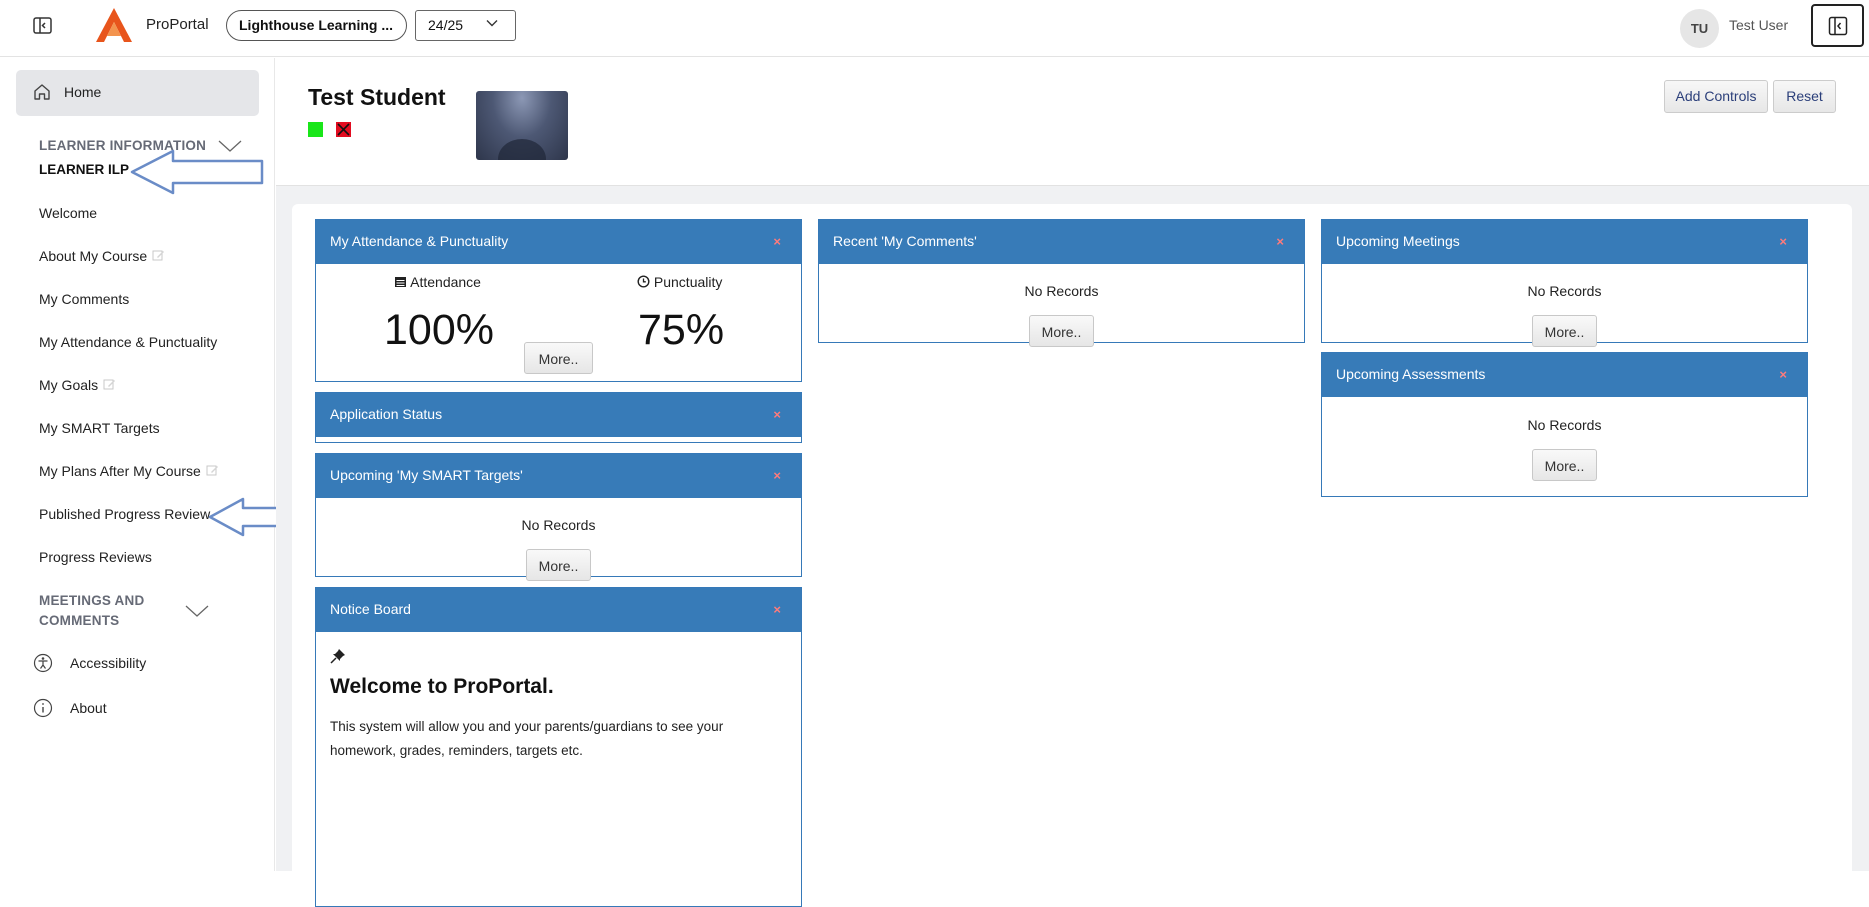 The width and height of the screenshot is (1869, 907). What do you see at coordinates (95, 557) in the screenshot?
I see `sidebar-item-progress-reviews: Progress Reviews` at bounding box center [95, 557].